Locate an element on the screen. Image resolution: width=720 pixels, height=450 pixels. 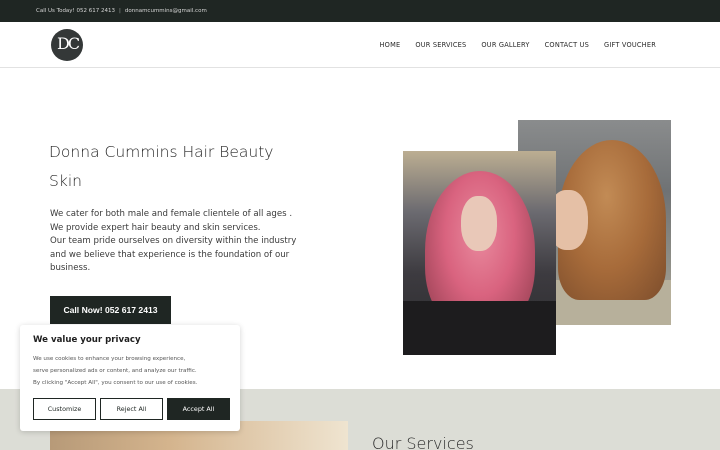
hero-title: Donna Cummins Hair Beauty Skin is located at coordinates (174, 167).